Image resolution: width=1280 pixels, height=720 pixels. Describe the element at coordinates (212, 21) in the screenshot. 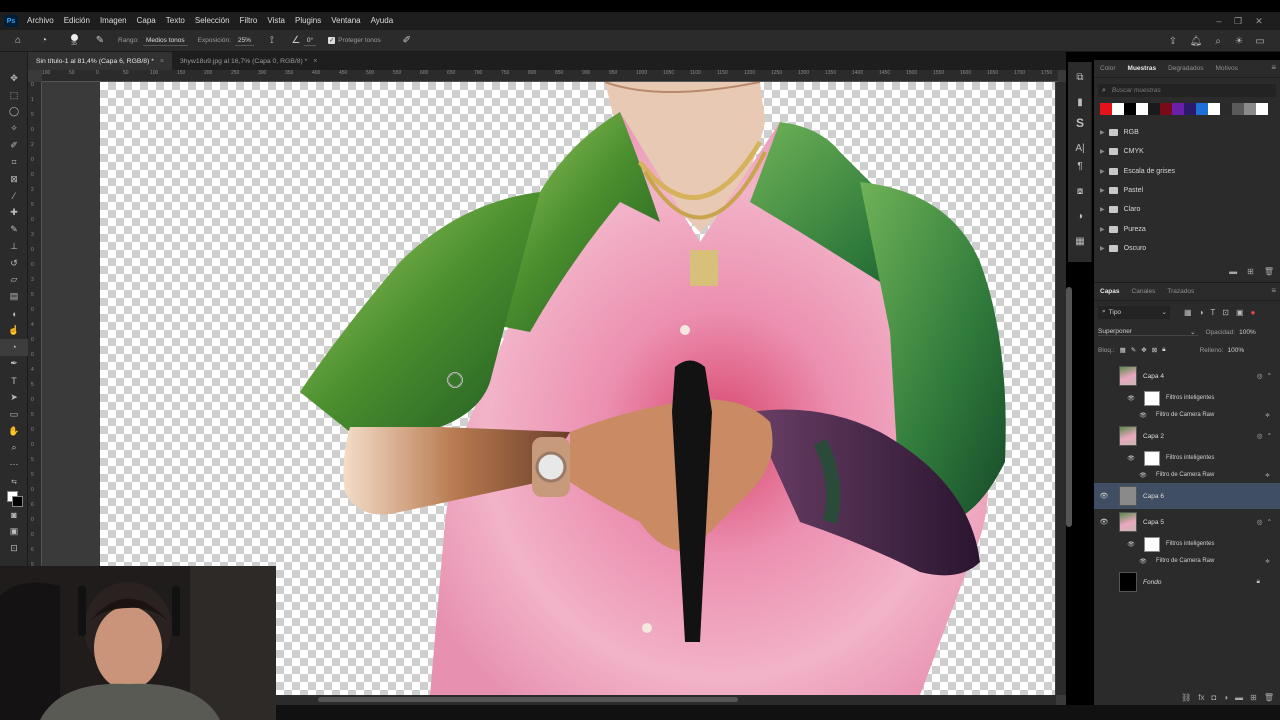

I see `menu-seleccion: Selección` at that location.